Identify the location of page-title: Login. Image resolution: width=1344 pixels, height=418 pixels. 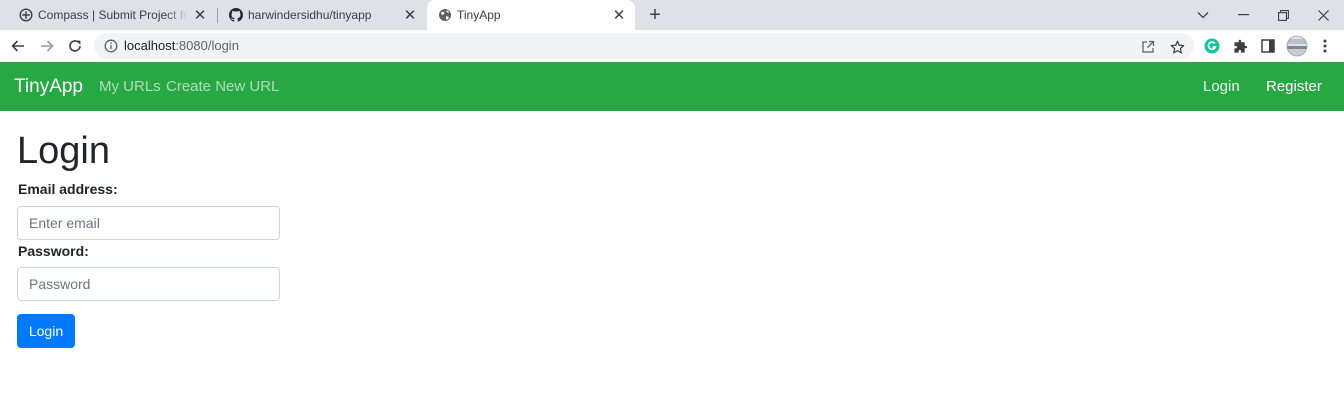
(63, 151).